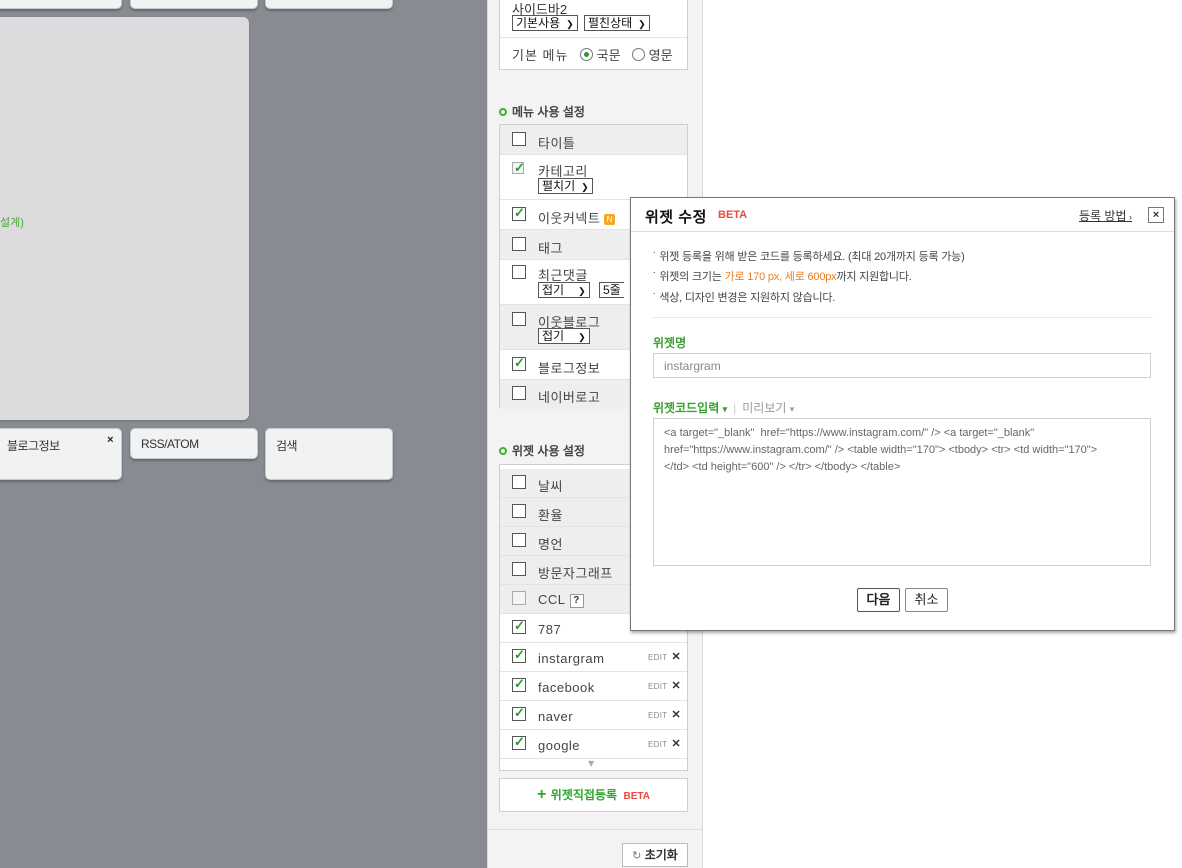  I want to click on dialog-title: 위젯 수정, so click(676, 217).